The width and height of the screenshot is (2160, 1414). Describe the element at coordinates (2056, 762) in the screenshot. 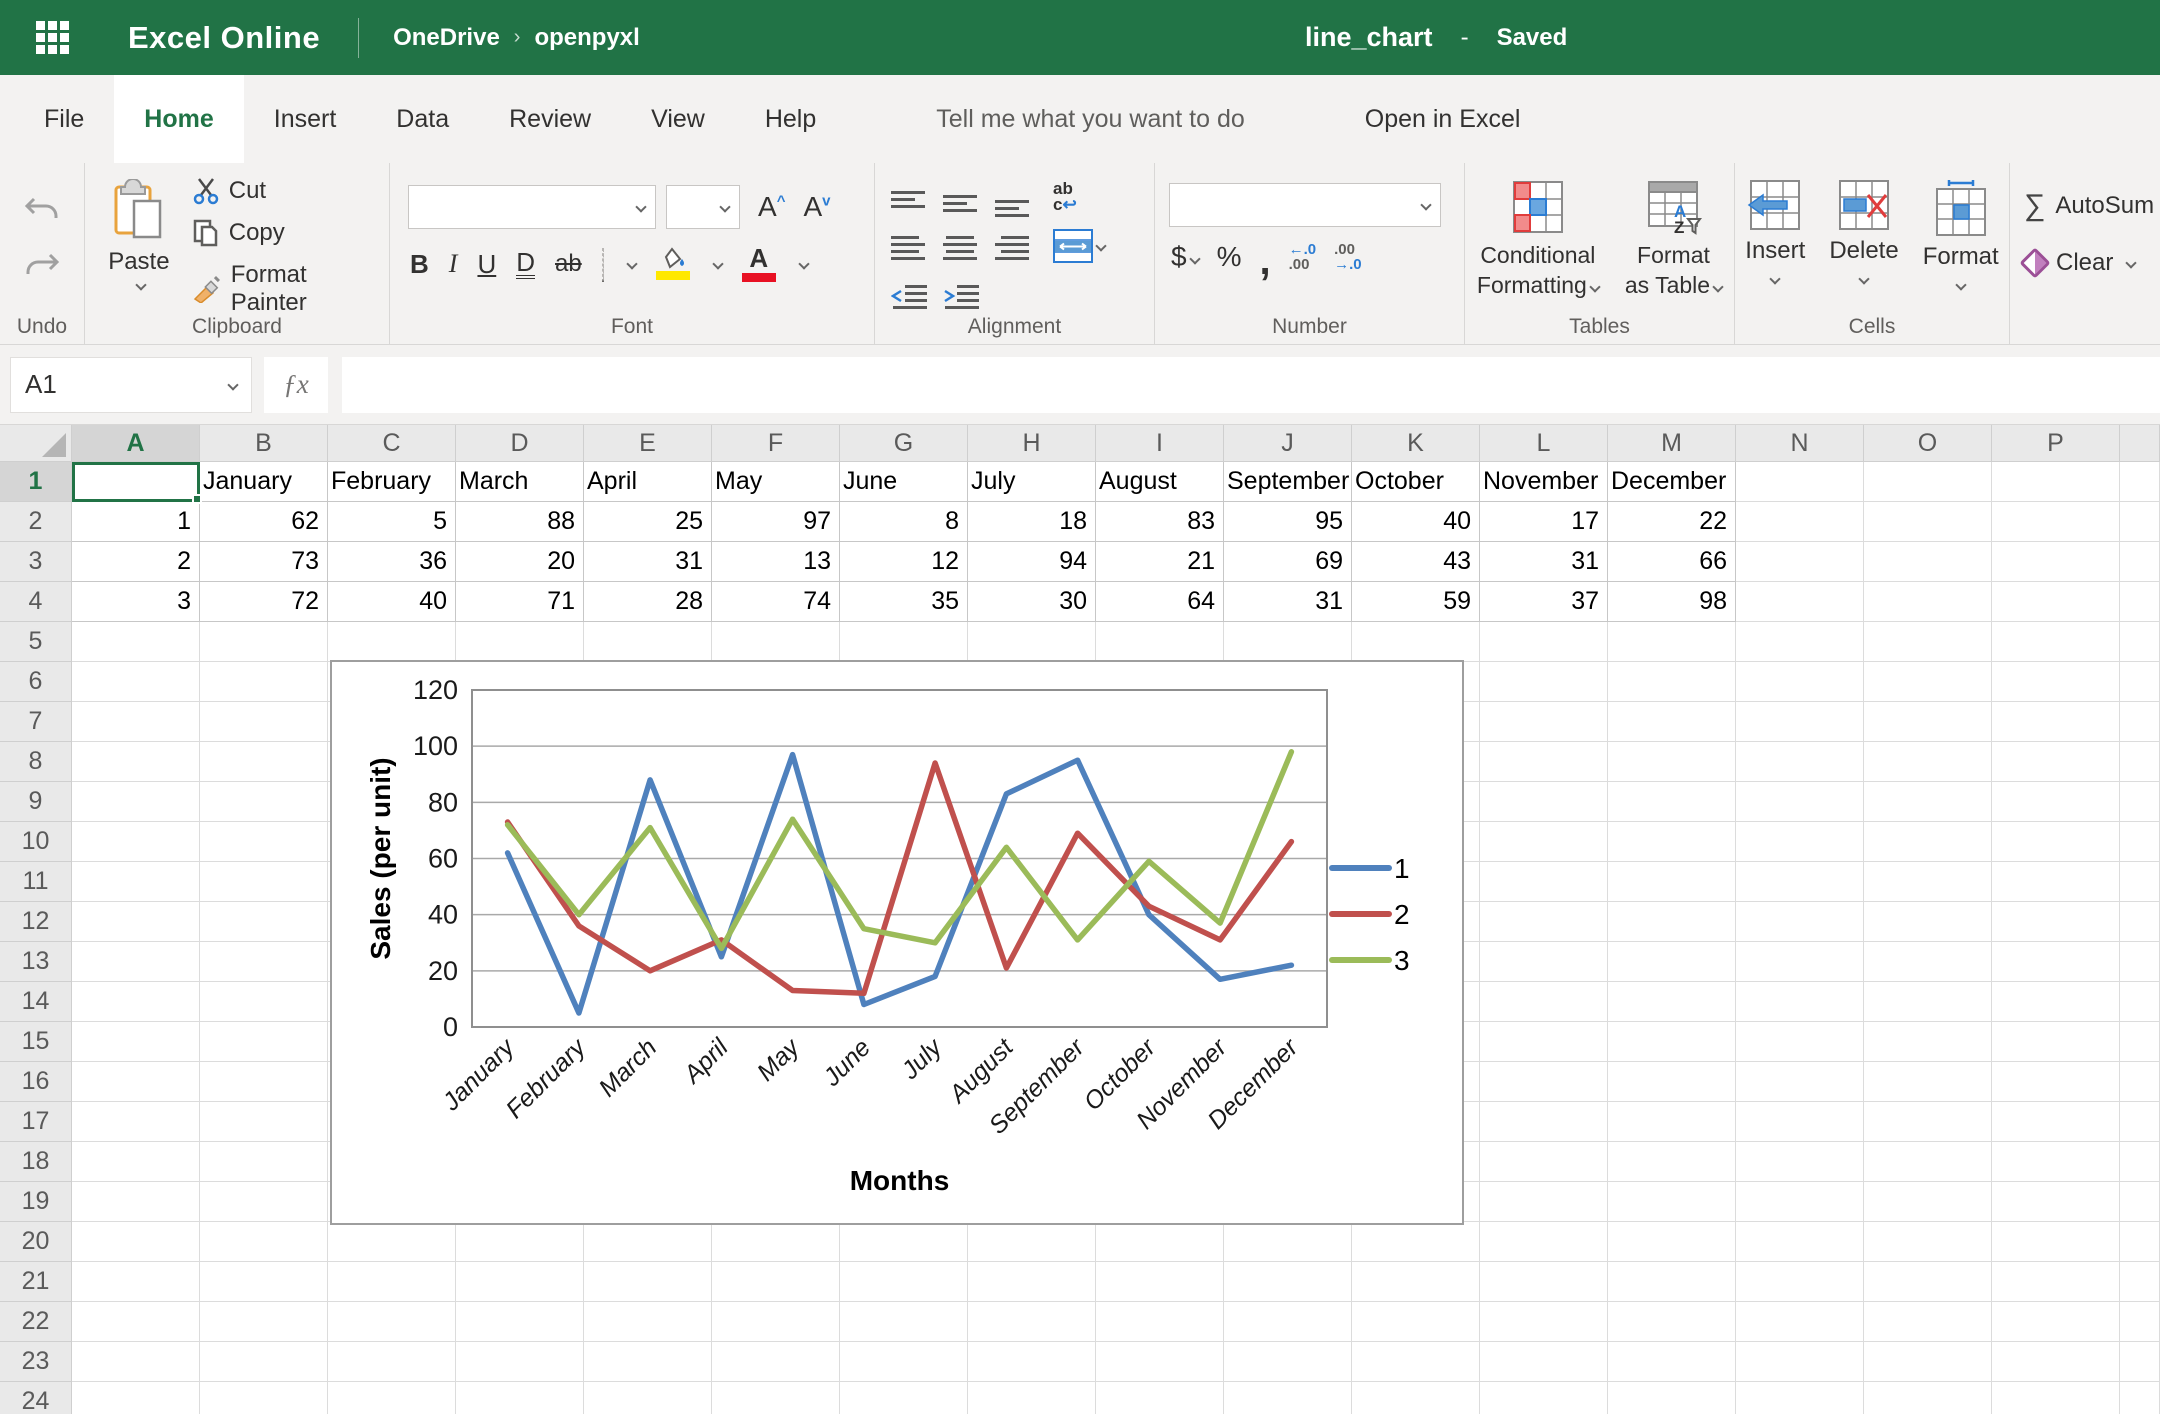

I see `cell-P8` at that location.